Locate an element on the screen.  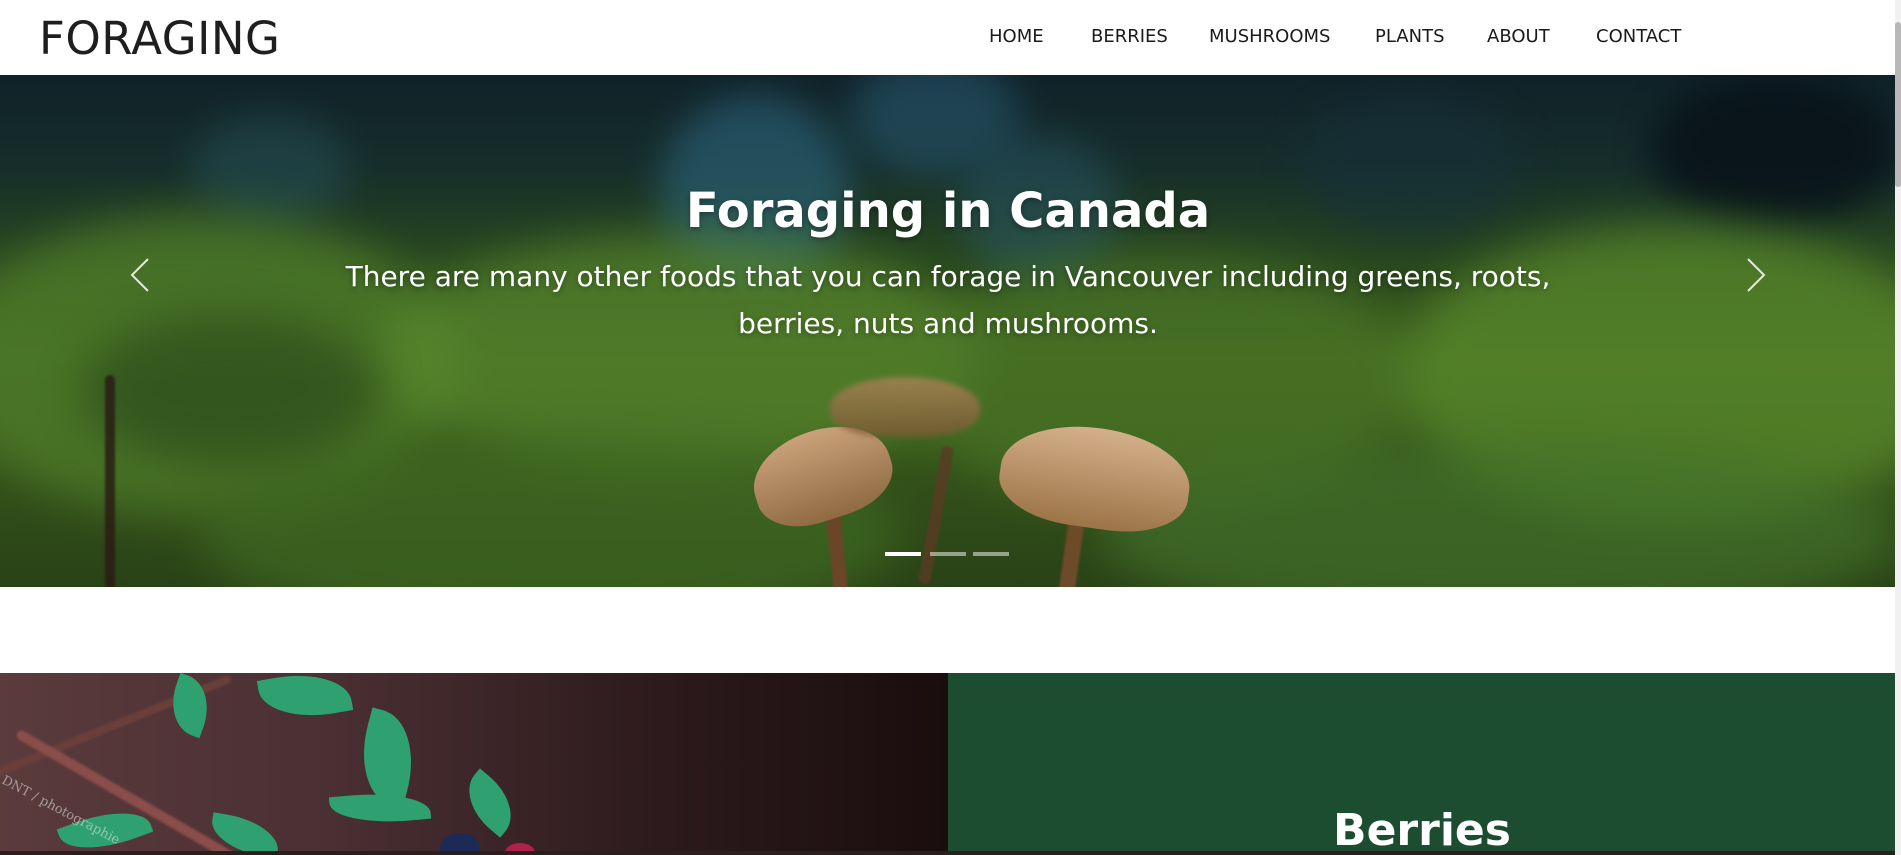
scrollbar-thumb is located at coordinates (1898, 104).